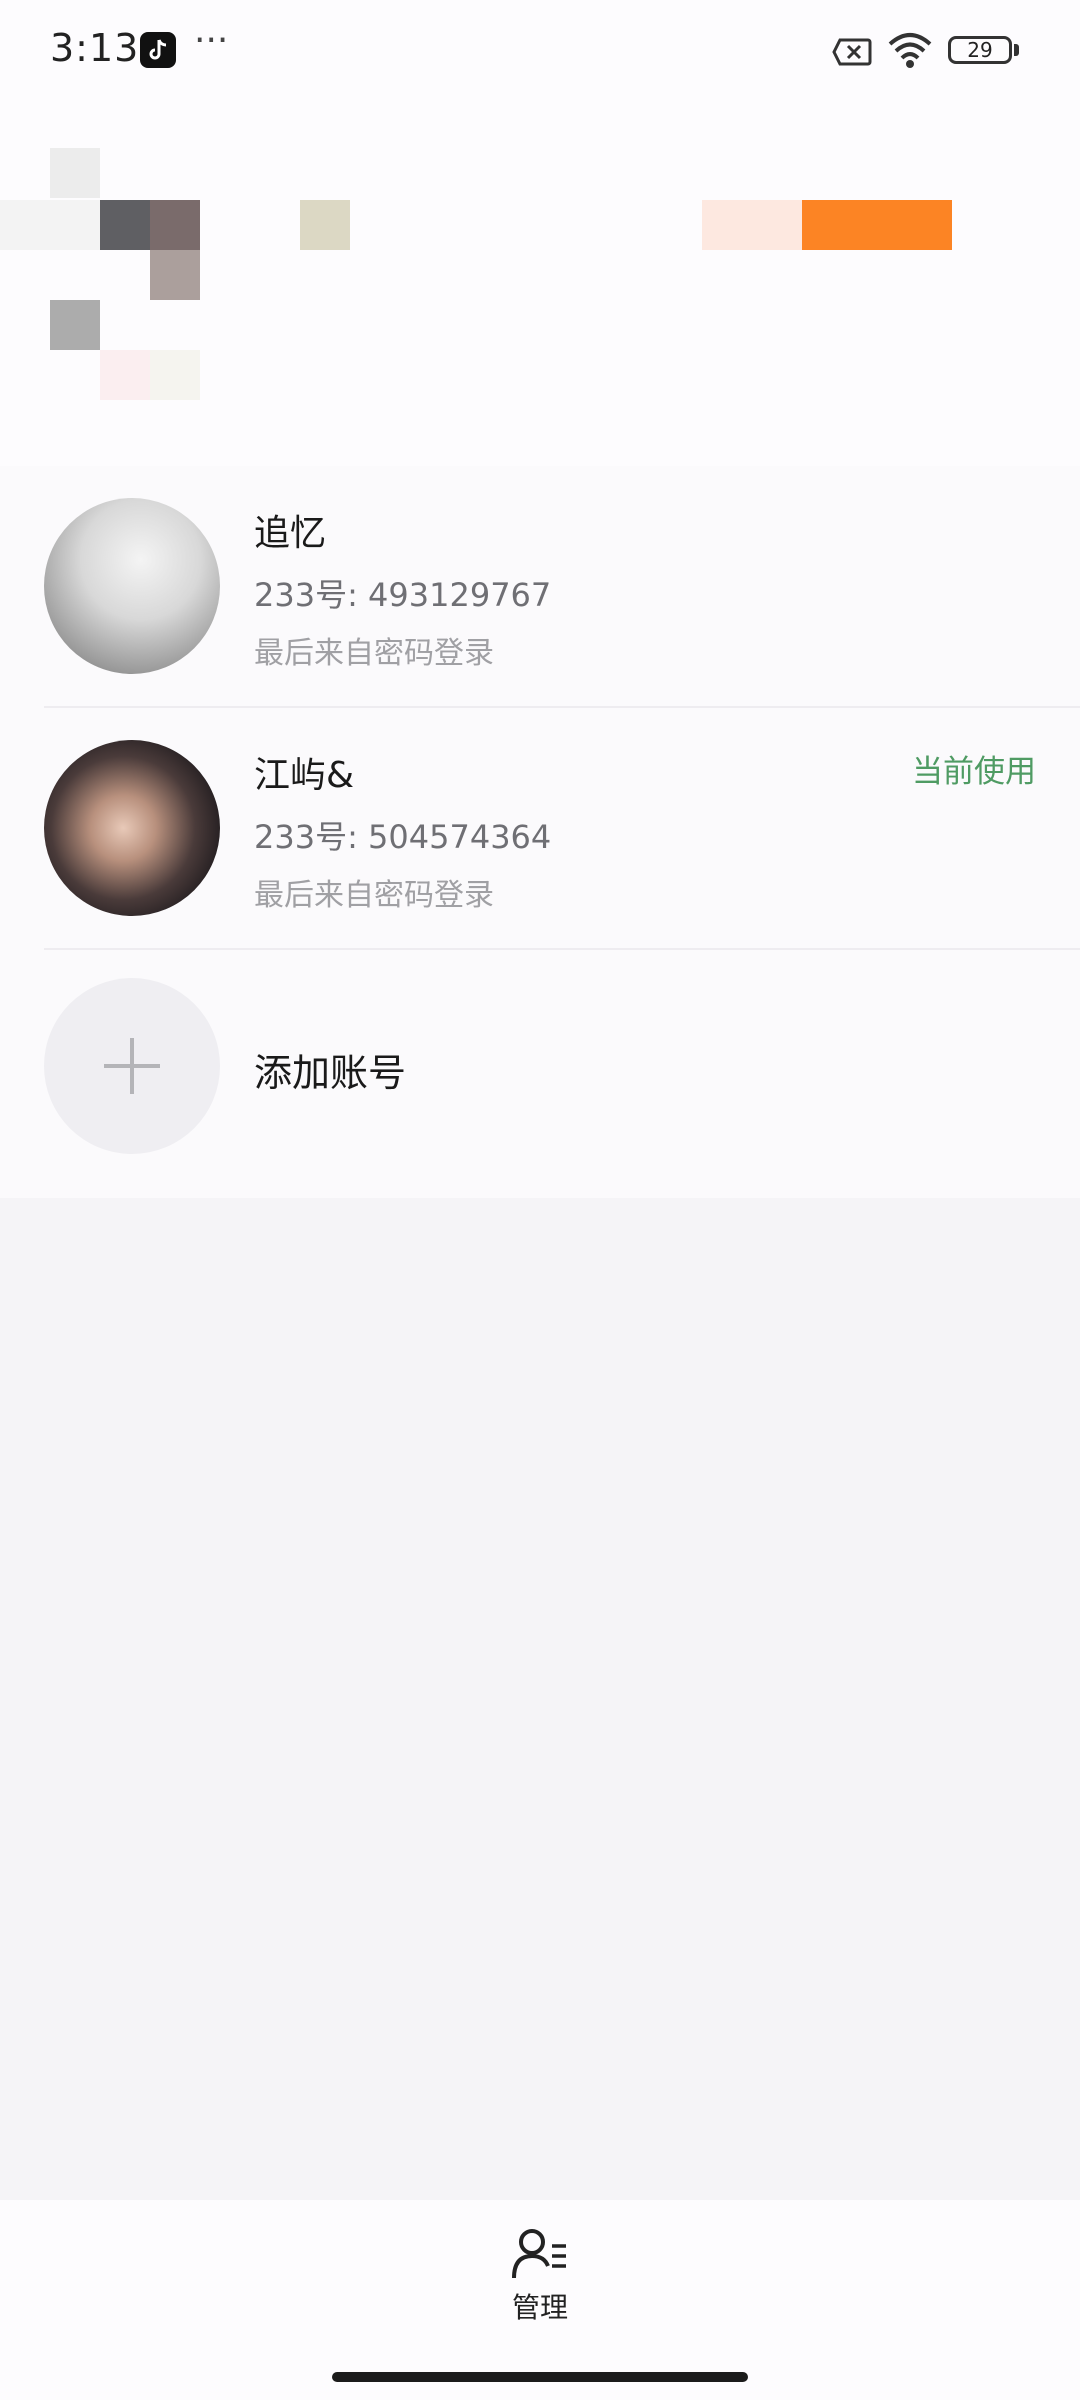  I want to click on status-bar: 3:13 ··· 29, so click(540, 52).